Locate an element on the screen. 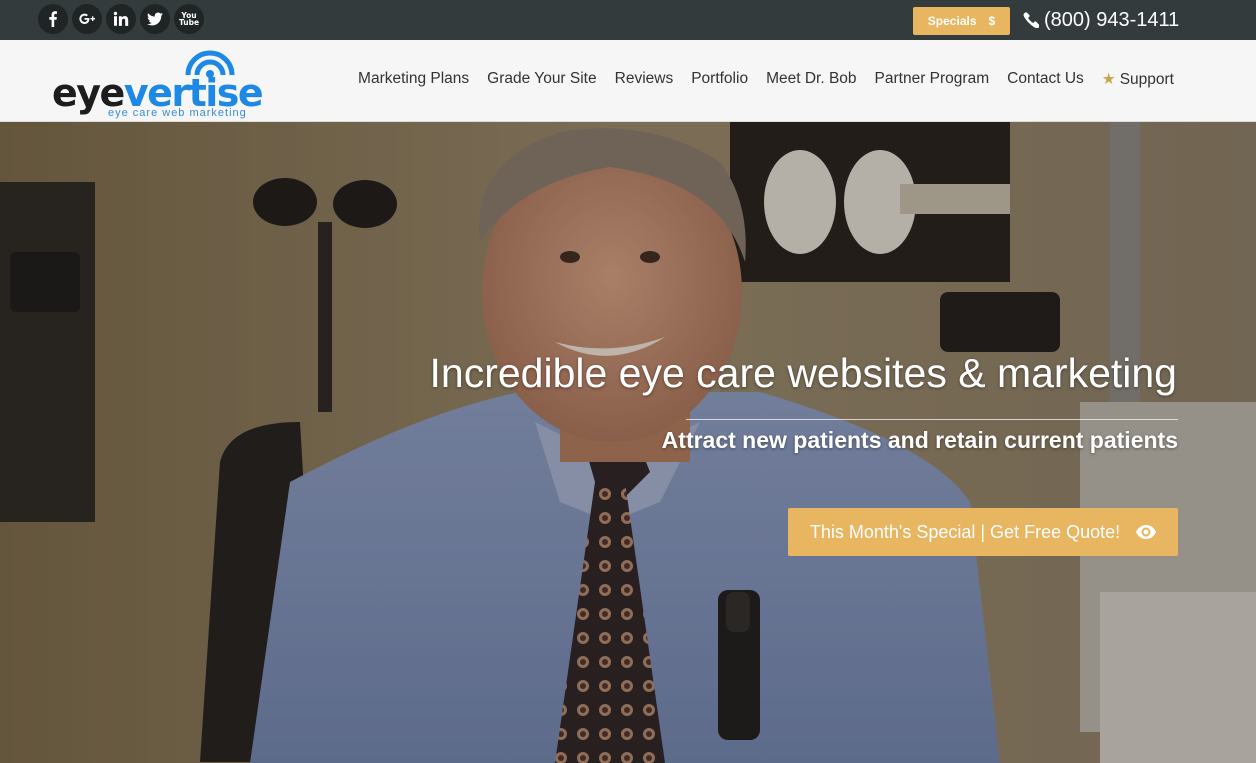  linkedin-button is located at coordinates (121, 19).